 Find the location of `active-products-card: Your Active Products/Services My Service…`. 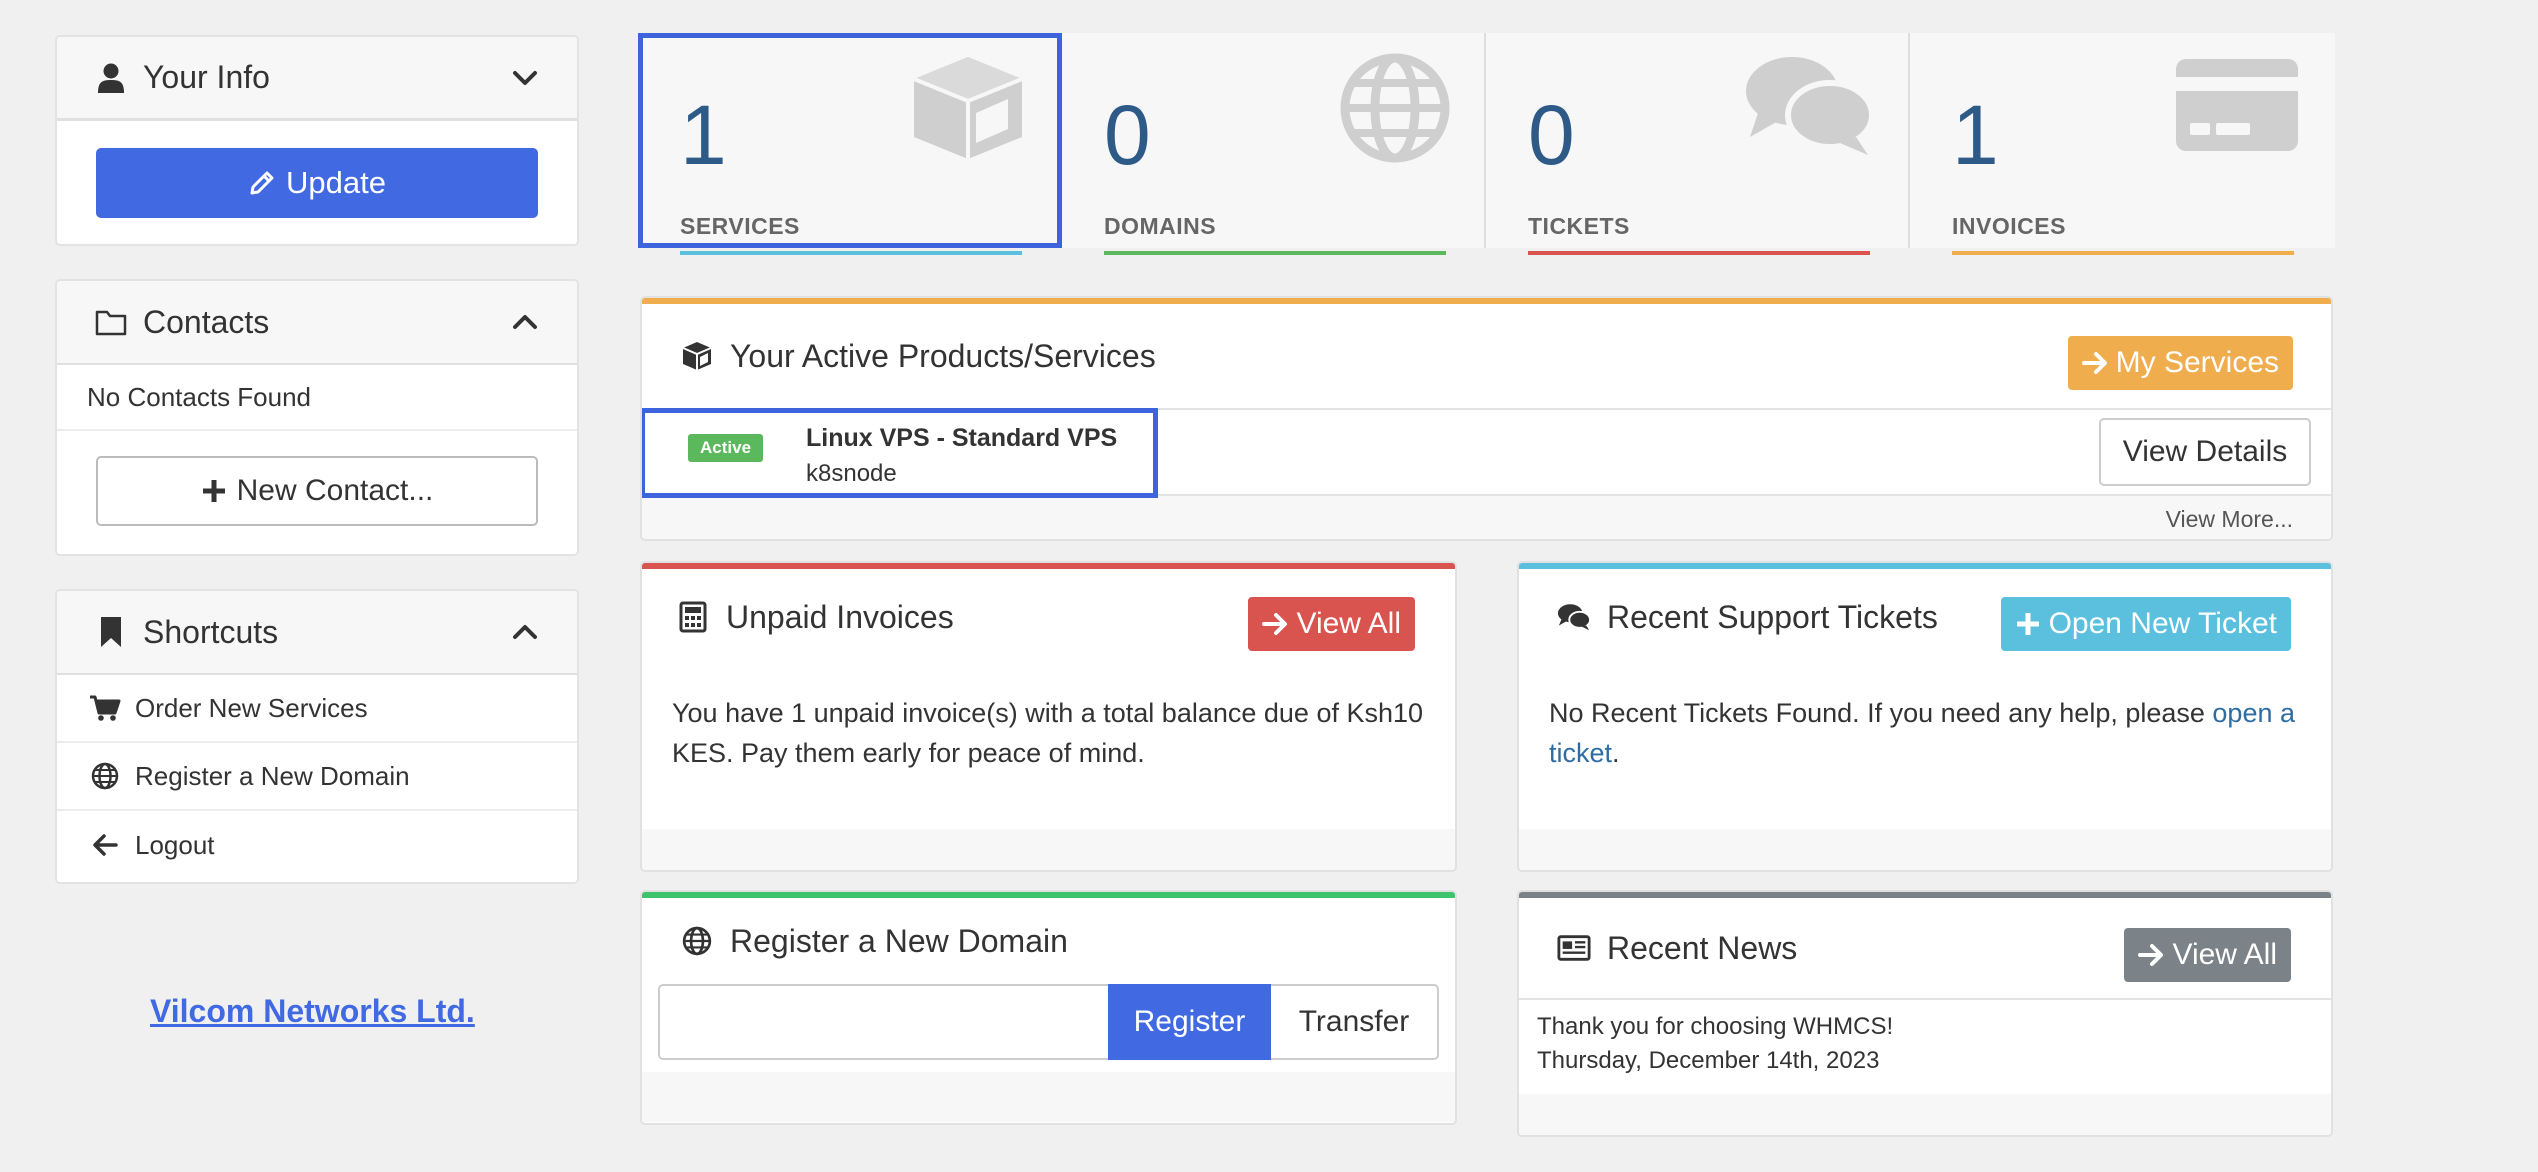

active-products-card: Your Active Products/Services My Service… is located at coordinates (1486, 418).